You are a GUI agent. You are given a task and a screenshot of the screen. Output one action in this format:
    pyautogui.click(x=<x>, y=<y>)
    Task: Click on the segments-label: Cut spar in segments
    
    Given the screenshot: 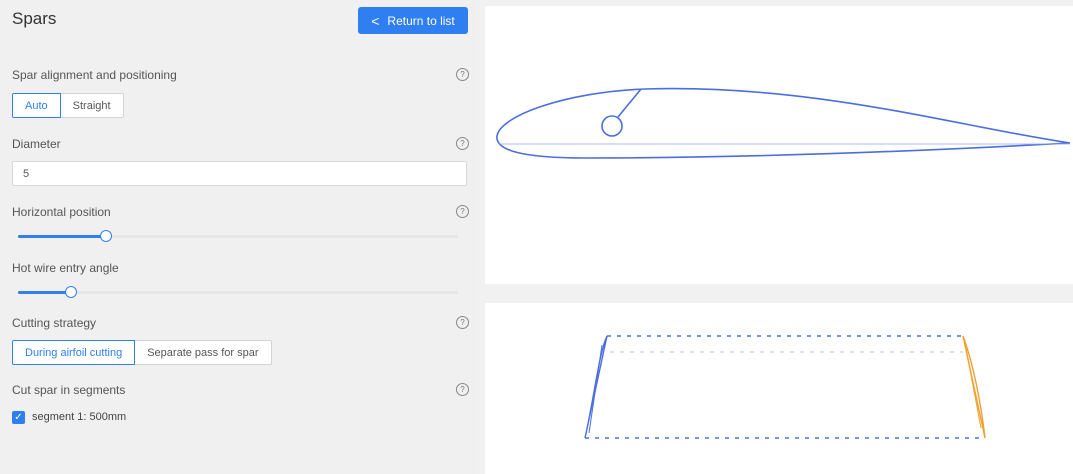 What is the action you would take?
    pyautogui.click(x=69, y=390)
    